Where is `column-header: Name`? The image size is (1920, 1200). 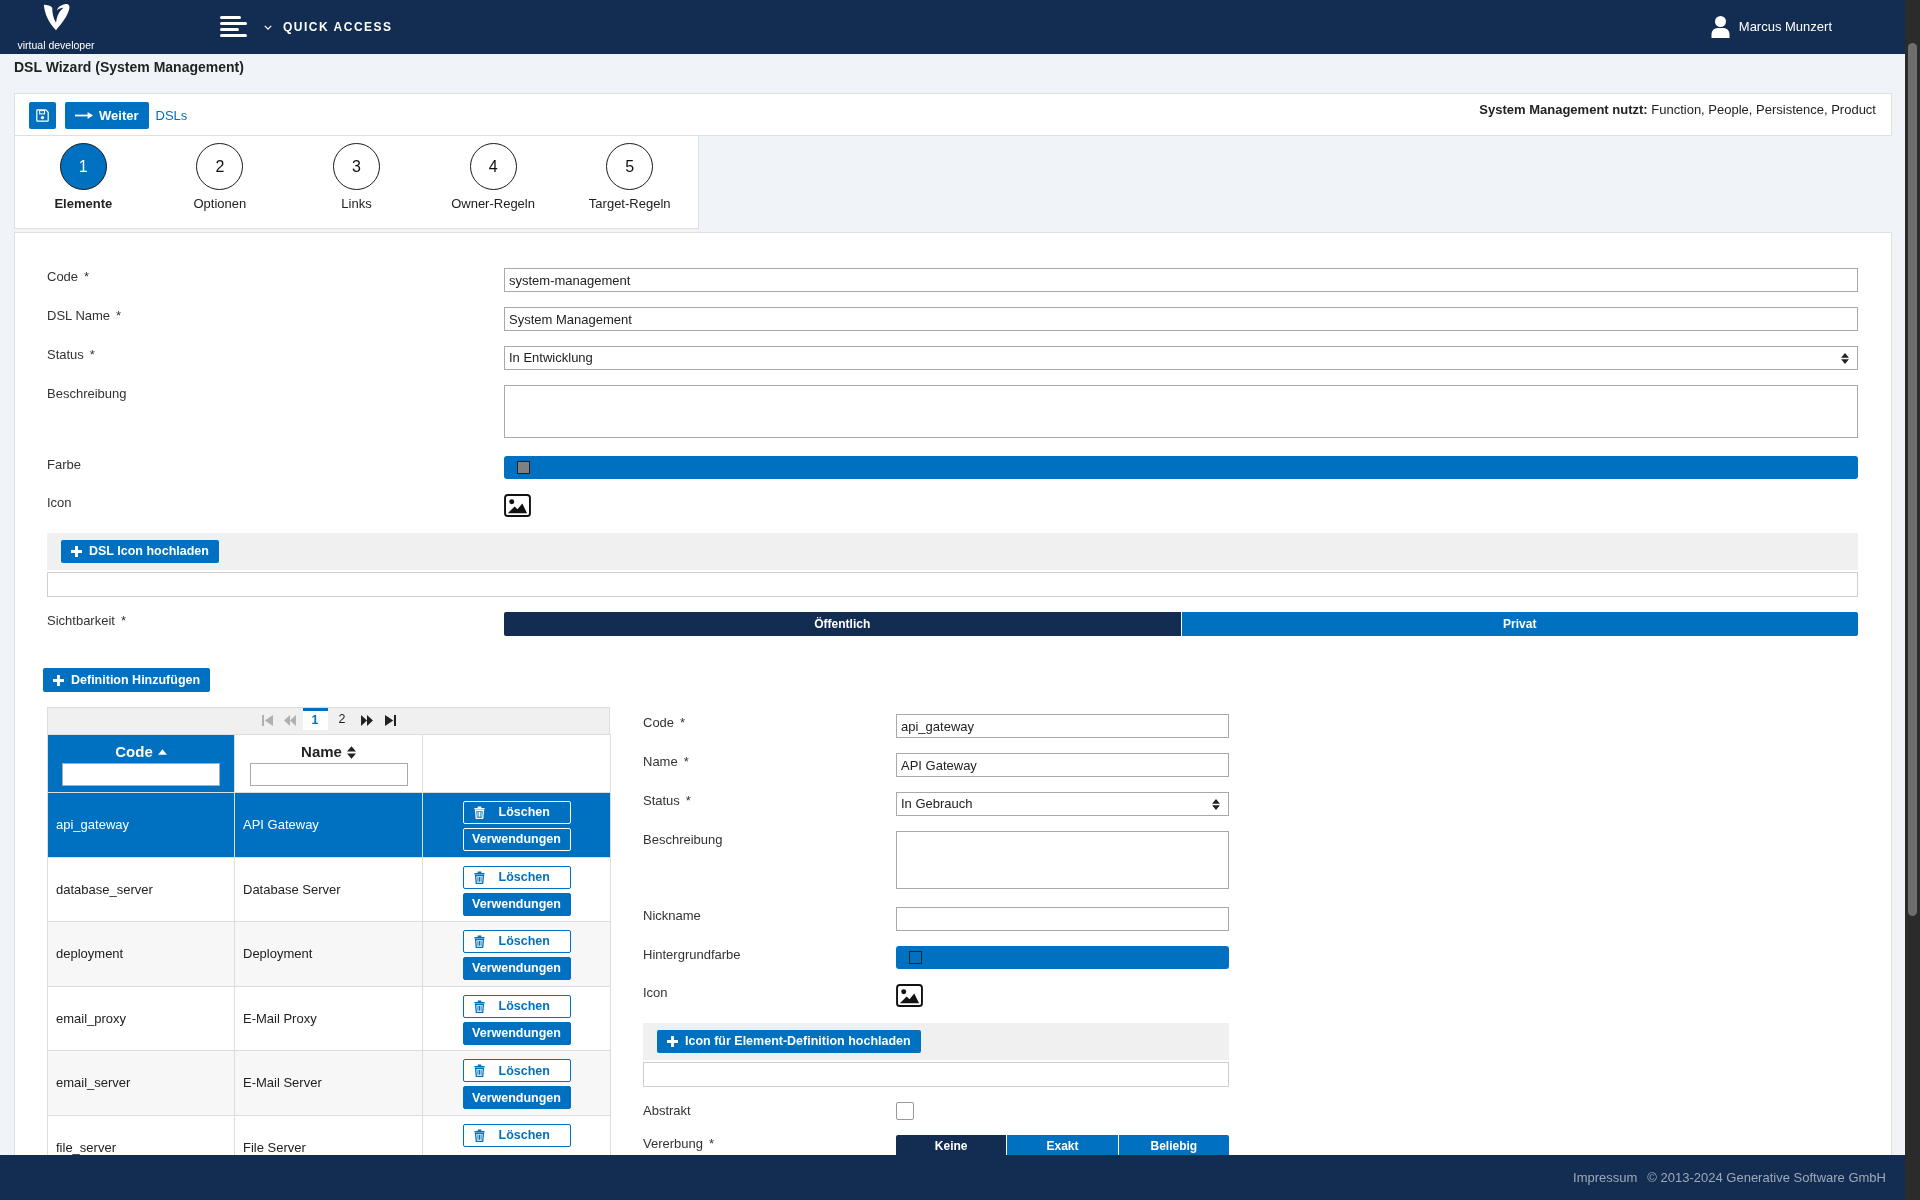 column-header: Name is located at coordinates (328, 752).